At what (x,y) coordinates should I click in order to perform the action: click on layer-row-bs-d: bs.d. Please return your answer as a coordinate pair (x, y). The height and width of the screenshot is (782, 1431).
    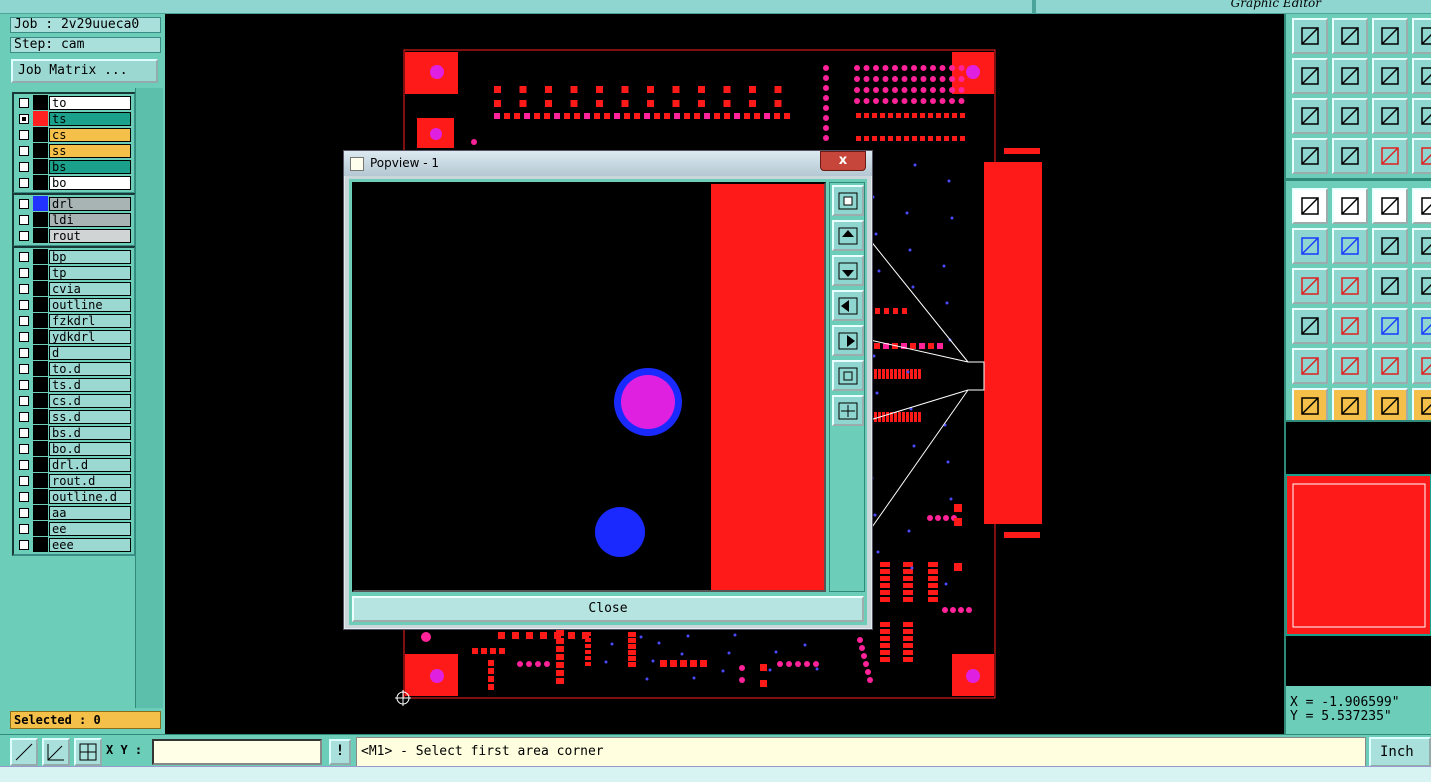
    Looking at the image, I should click on (74, 433).